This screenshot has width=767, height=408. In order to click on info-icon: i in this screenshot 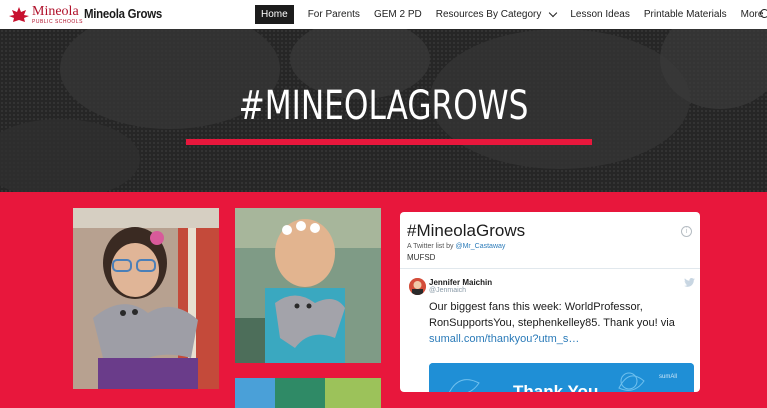, I will do `click(686, 231)`.